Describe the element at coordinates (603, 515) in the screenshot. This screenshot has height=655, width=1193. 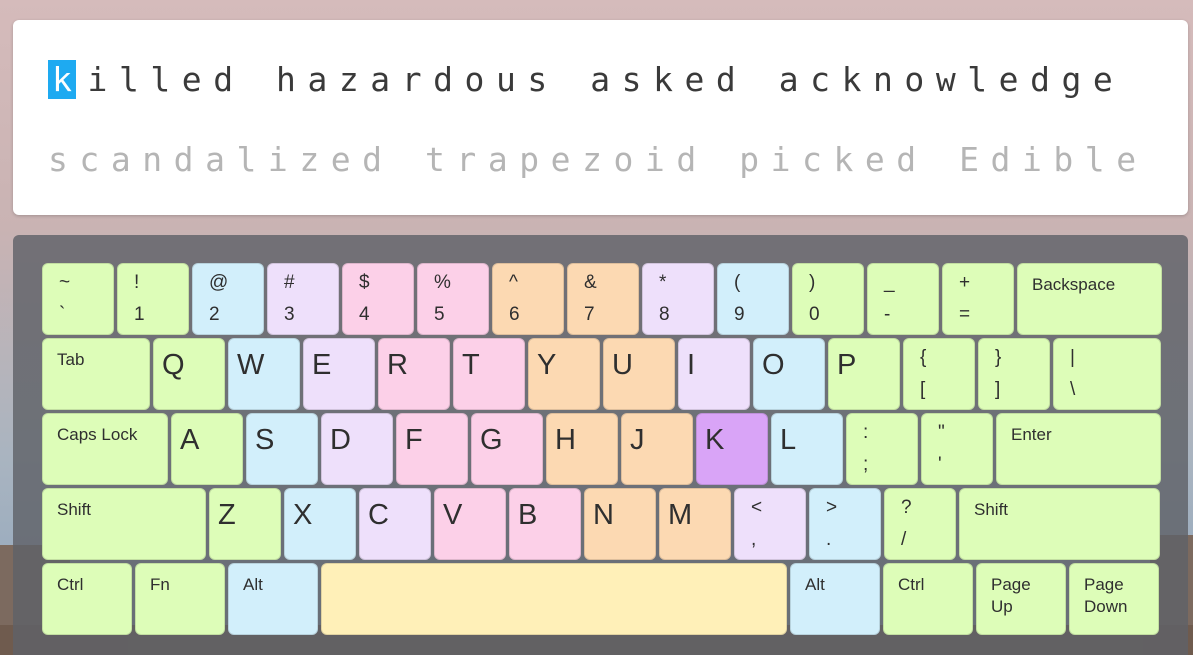
I see `key-letter: N` at that location.